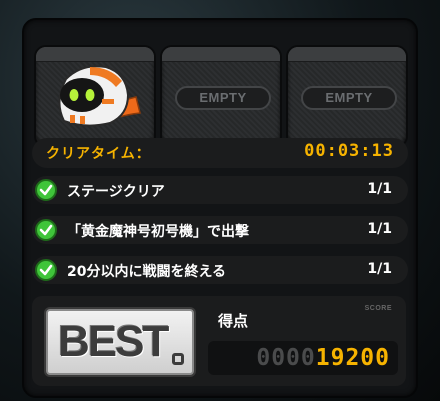  What do you see at coordinates (116, 192) in the screenshot?
I see `mission-text: ステージクリア` at bounding box center [116, 192].